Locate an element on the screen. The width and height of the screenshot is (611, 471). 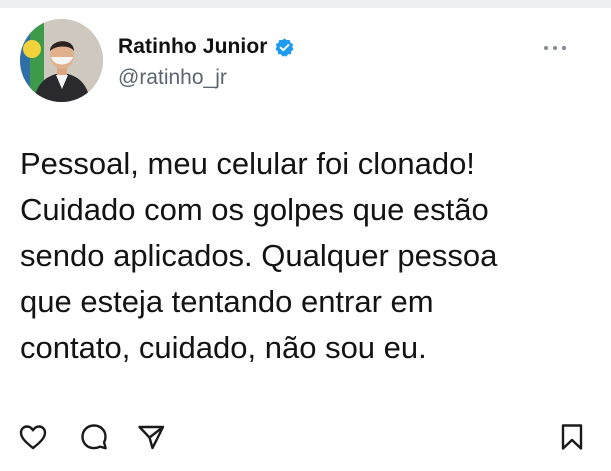
heart-icon is located at coordinates (33, 437).